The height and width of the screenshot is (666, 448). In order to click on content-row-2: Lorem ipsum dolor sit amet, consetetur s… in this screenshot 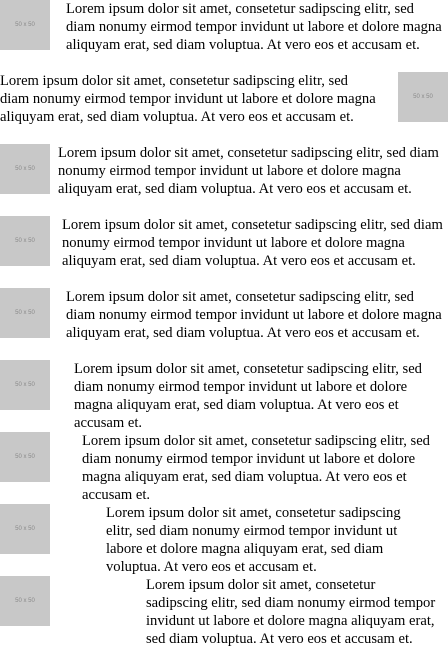, I will do `click(224, 108)`.